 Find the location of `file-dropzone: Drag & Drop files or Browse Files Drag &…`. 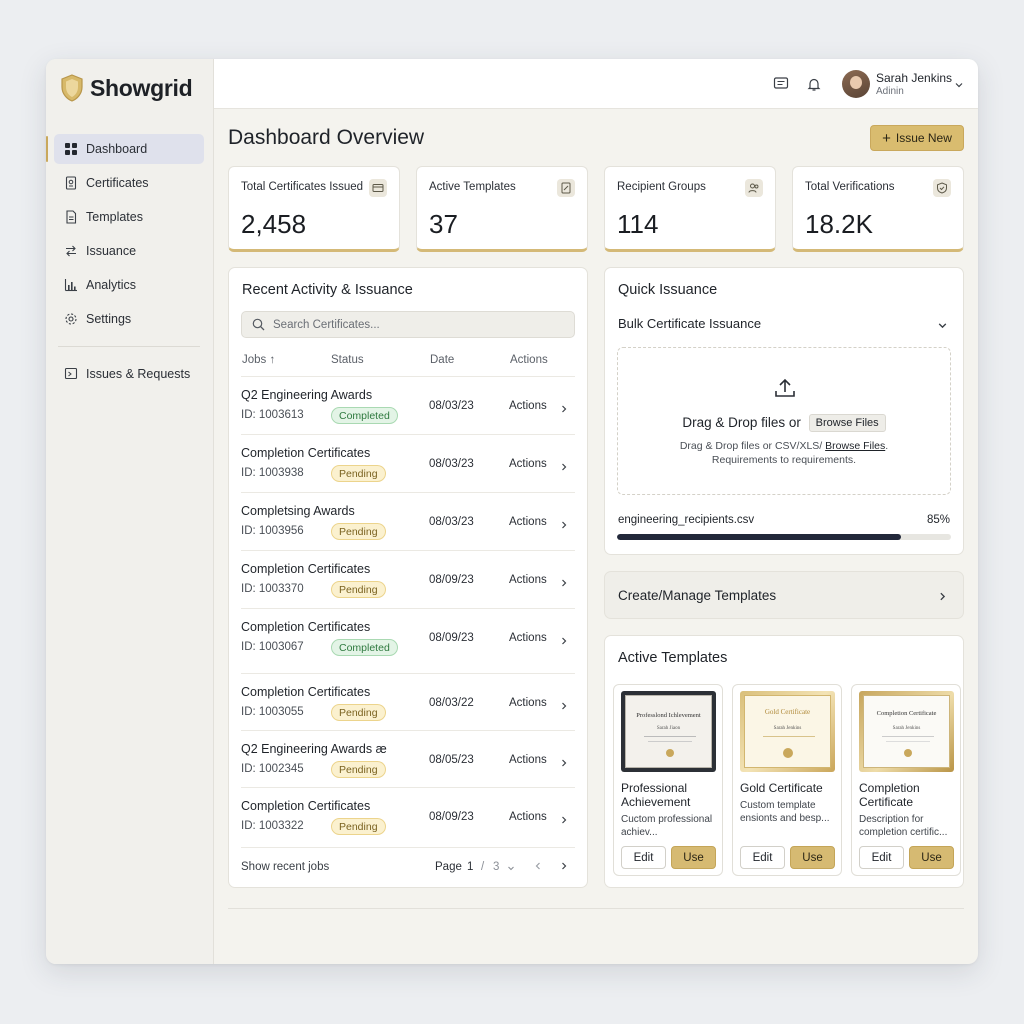

file-dropzone: Drag & Drop files or Browse Files Drag &… is located at coordinates (784, 421).